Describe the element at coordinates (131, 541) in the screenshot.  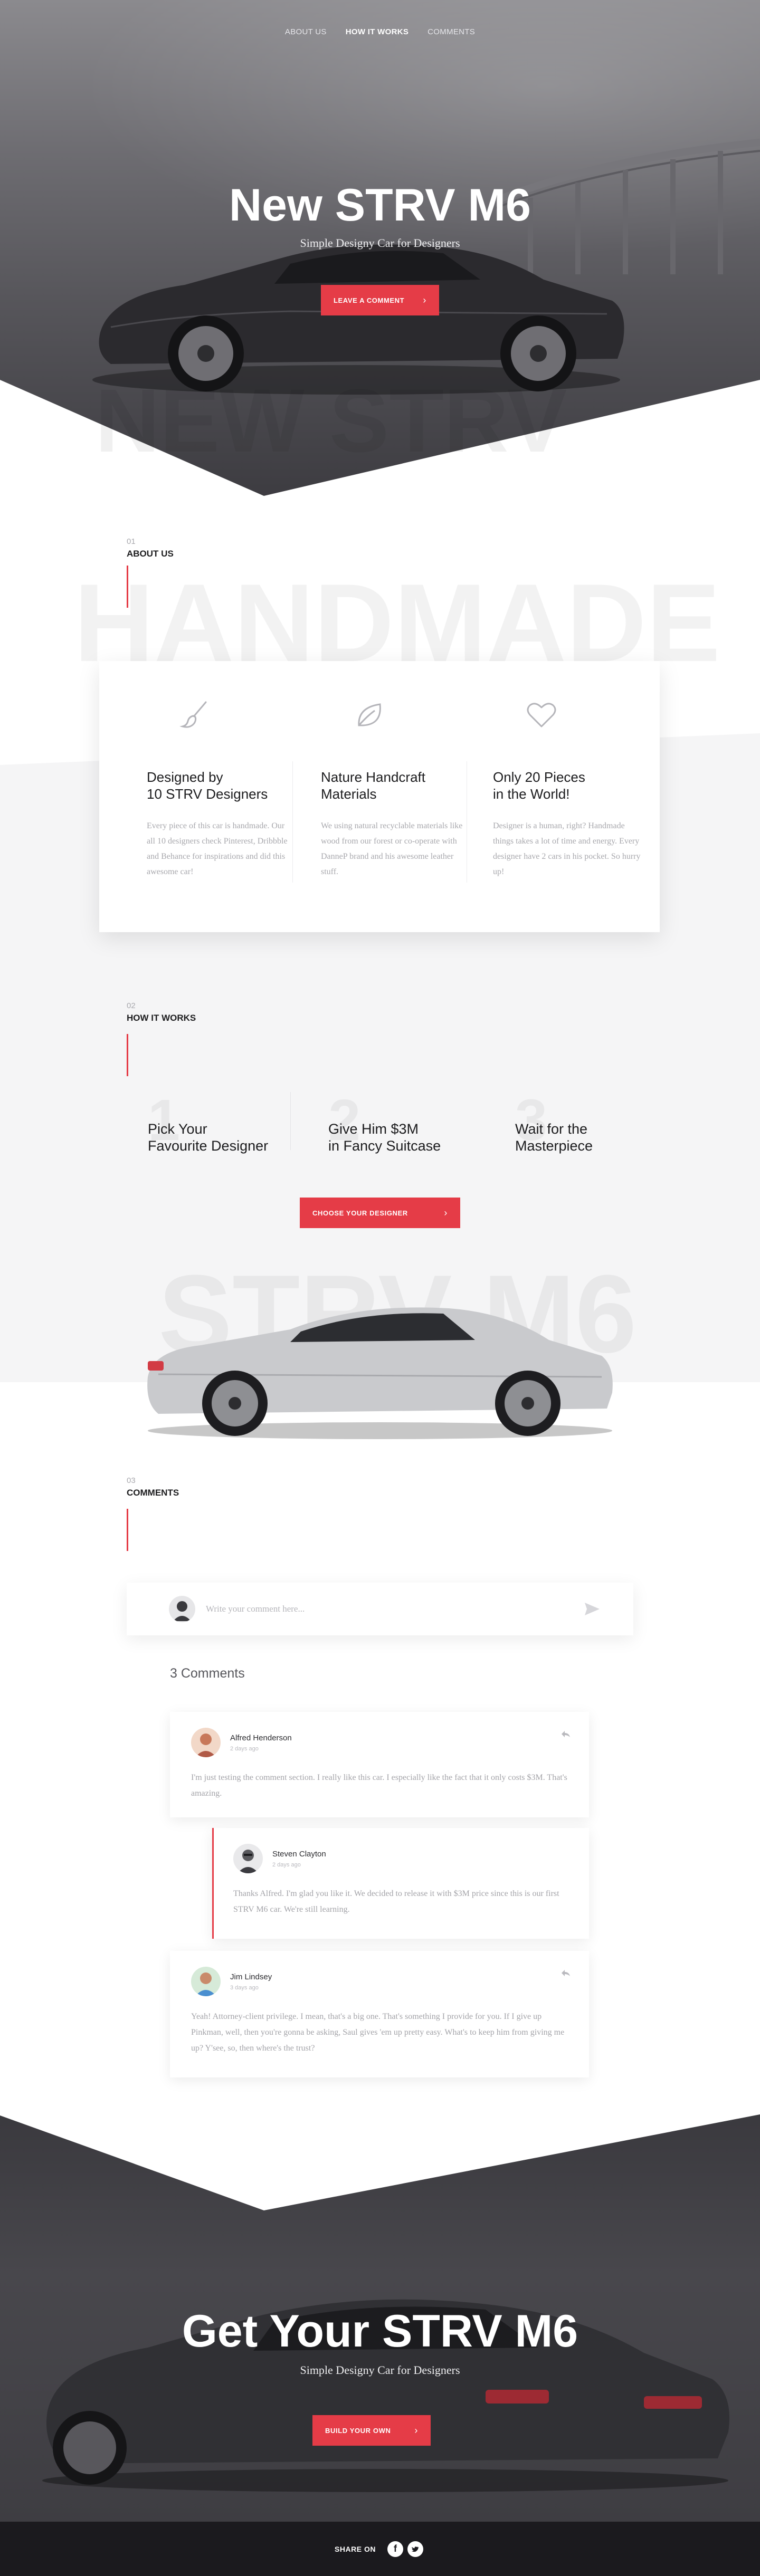
I see `about-section-number: 01` at that location.